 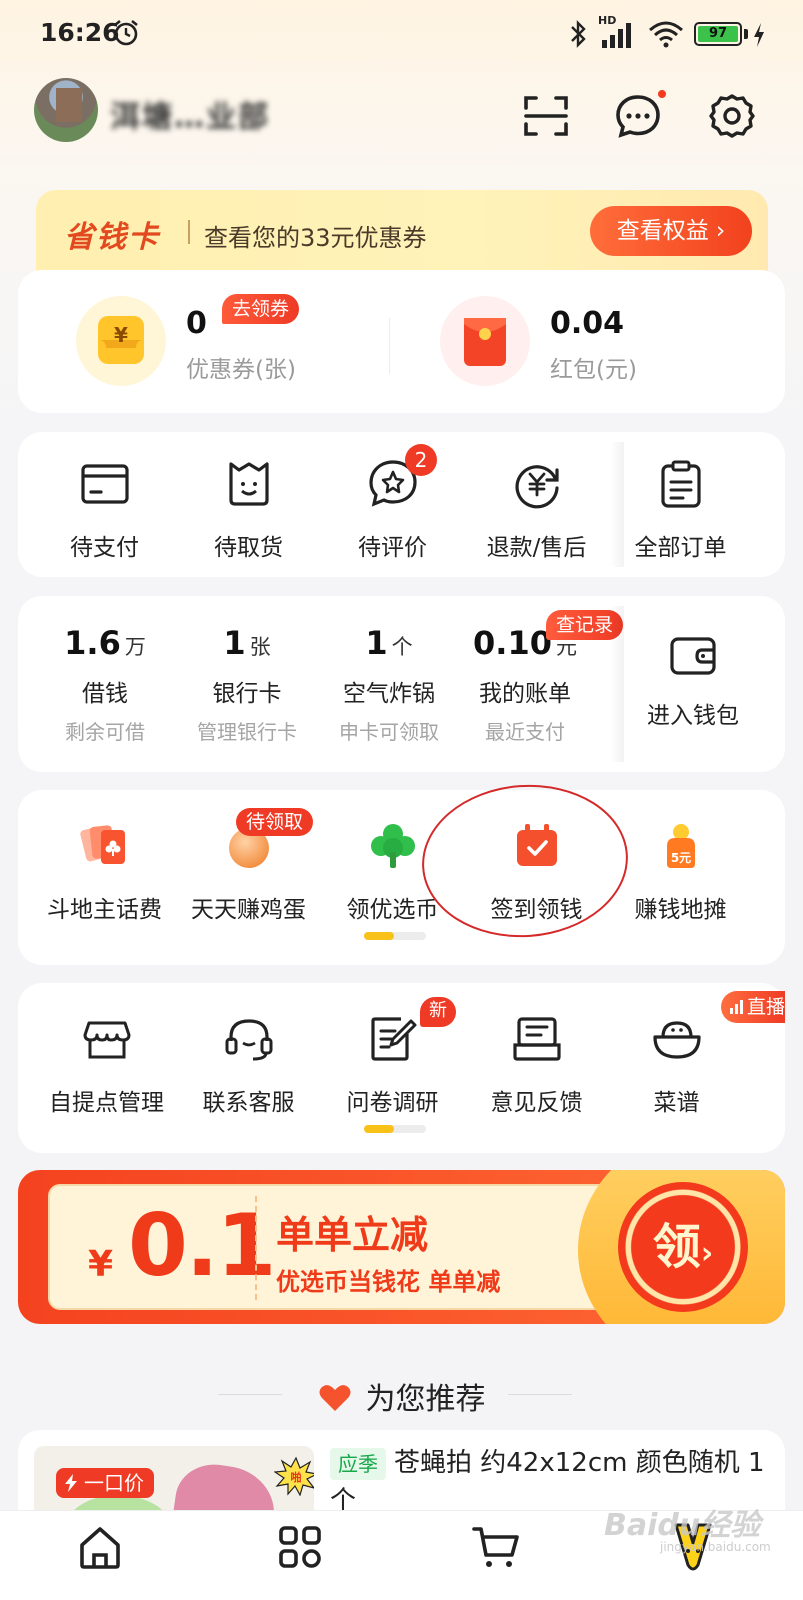 What do you see at coordinates (638, 116) in the screenshot?
I see `message-icon` at bounding box center [638, 116].